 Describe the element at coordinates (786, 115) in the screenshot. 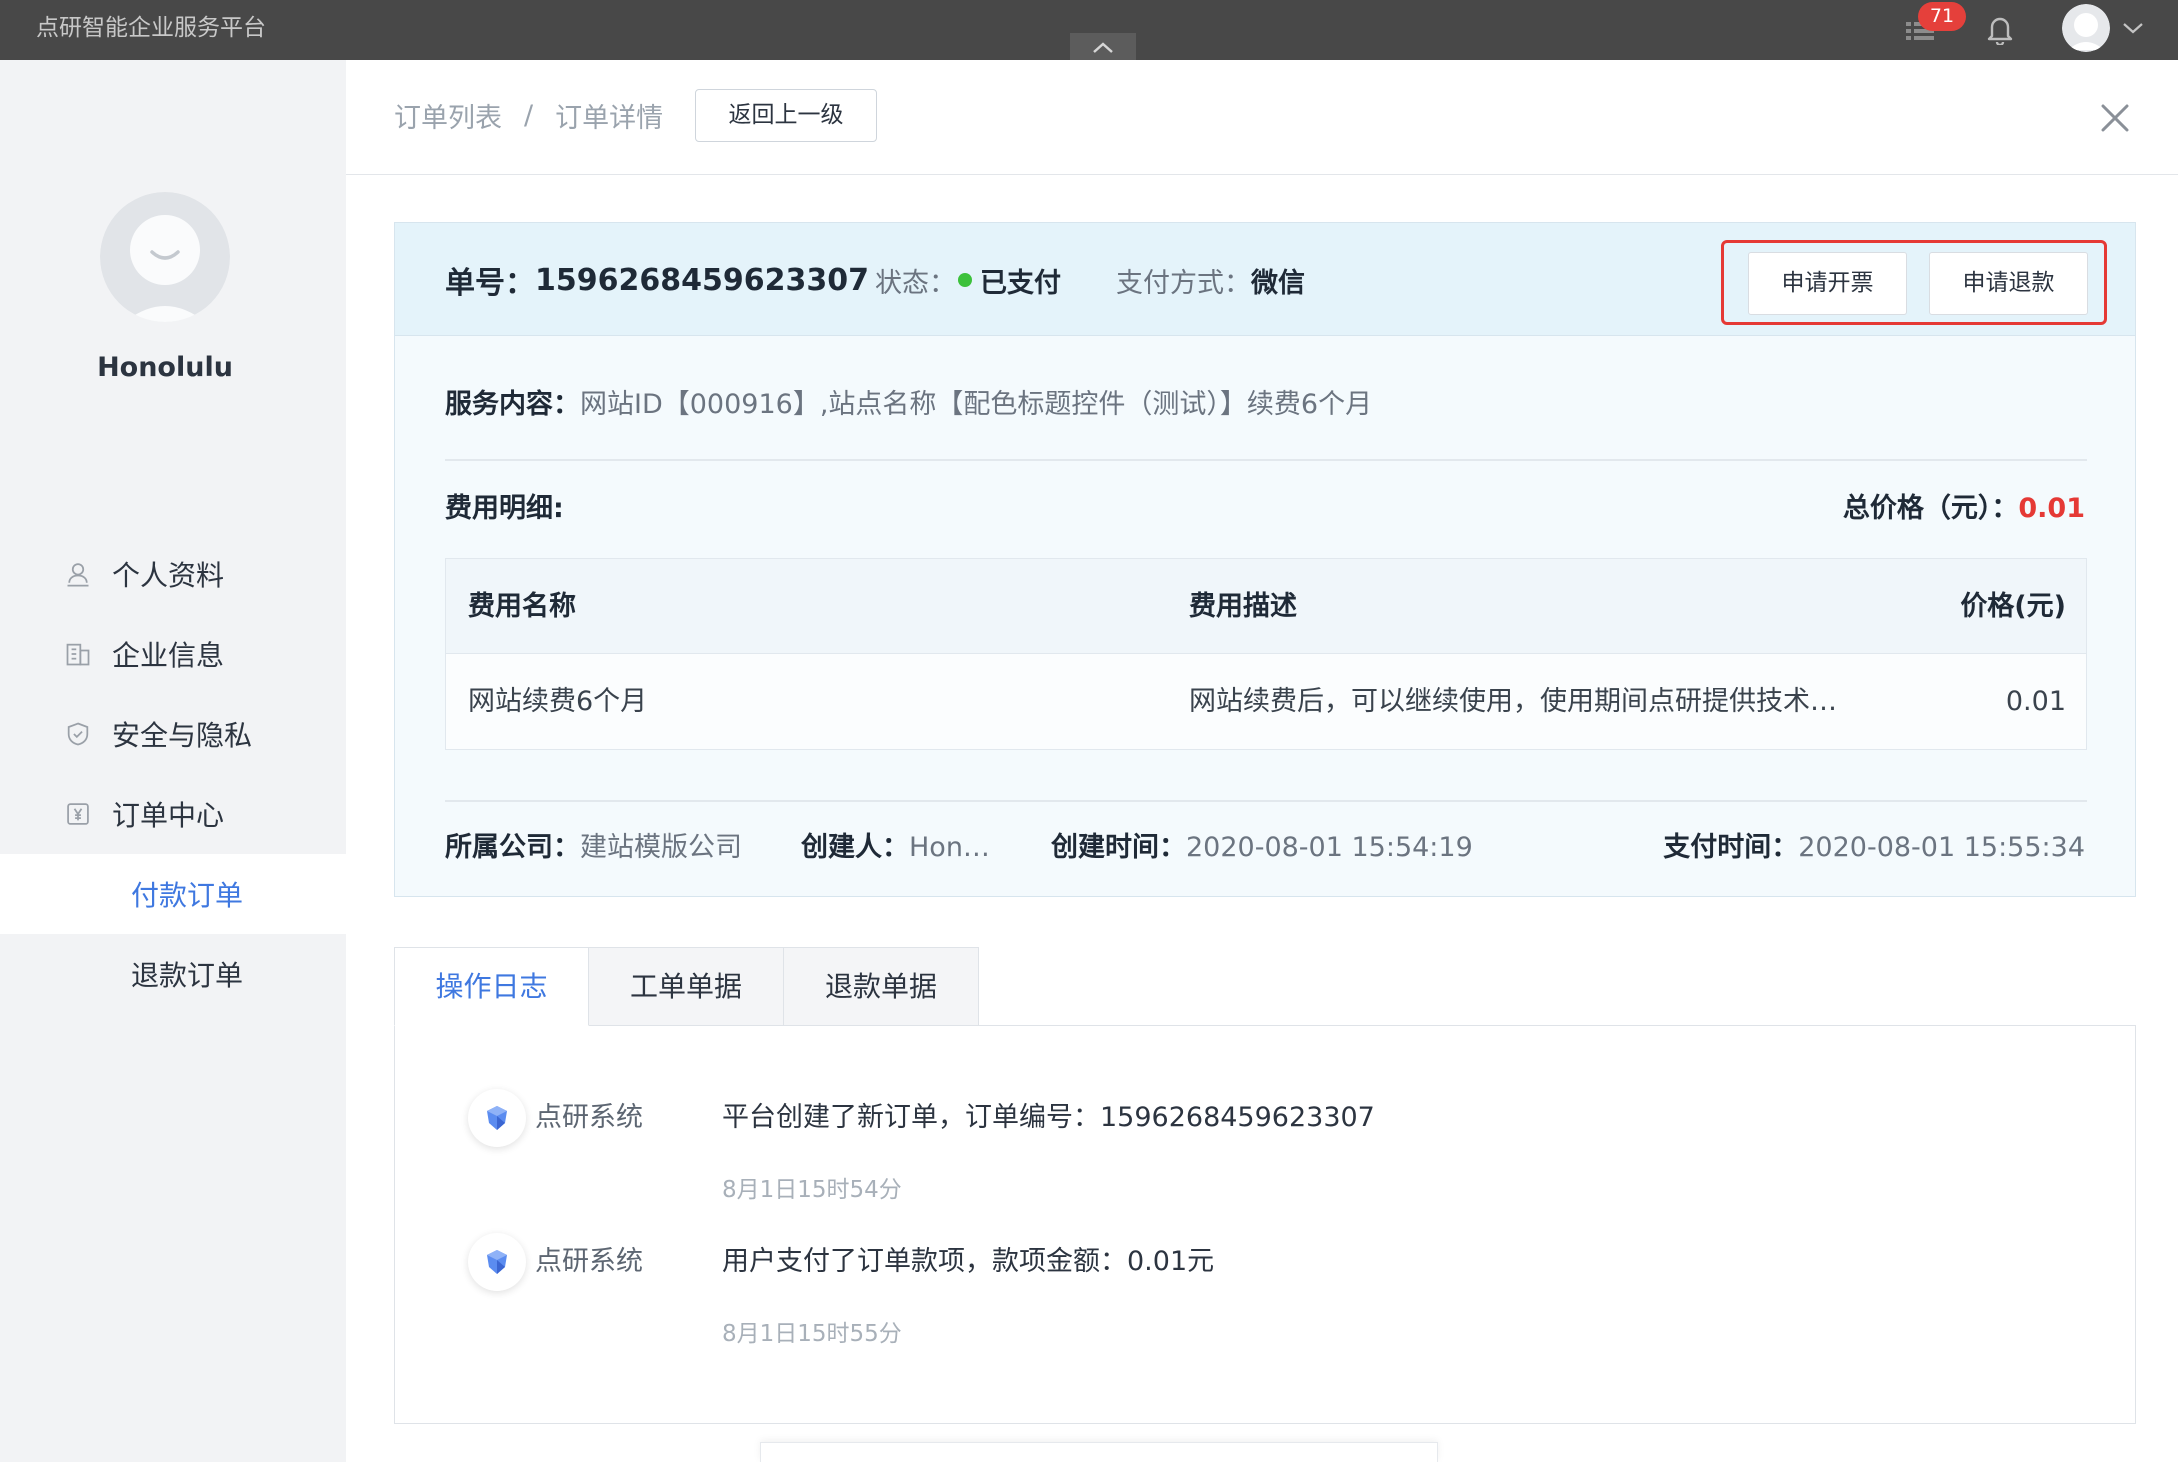

I see `back-button: 返回上一级` at that location.